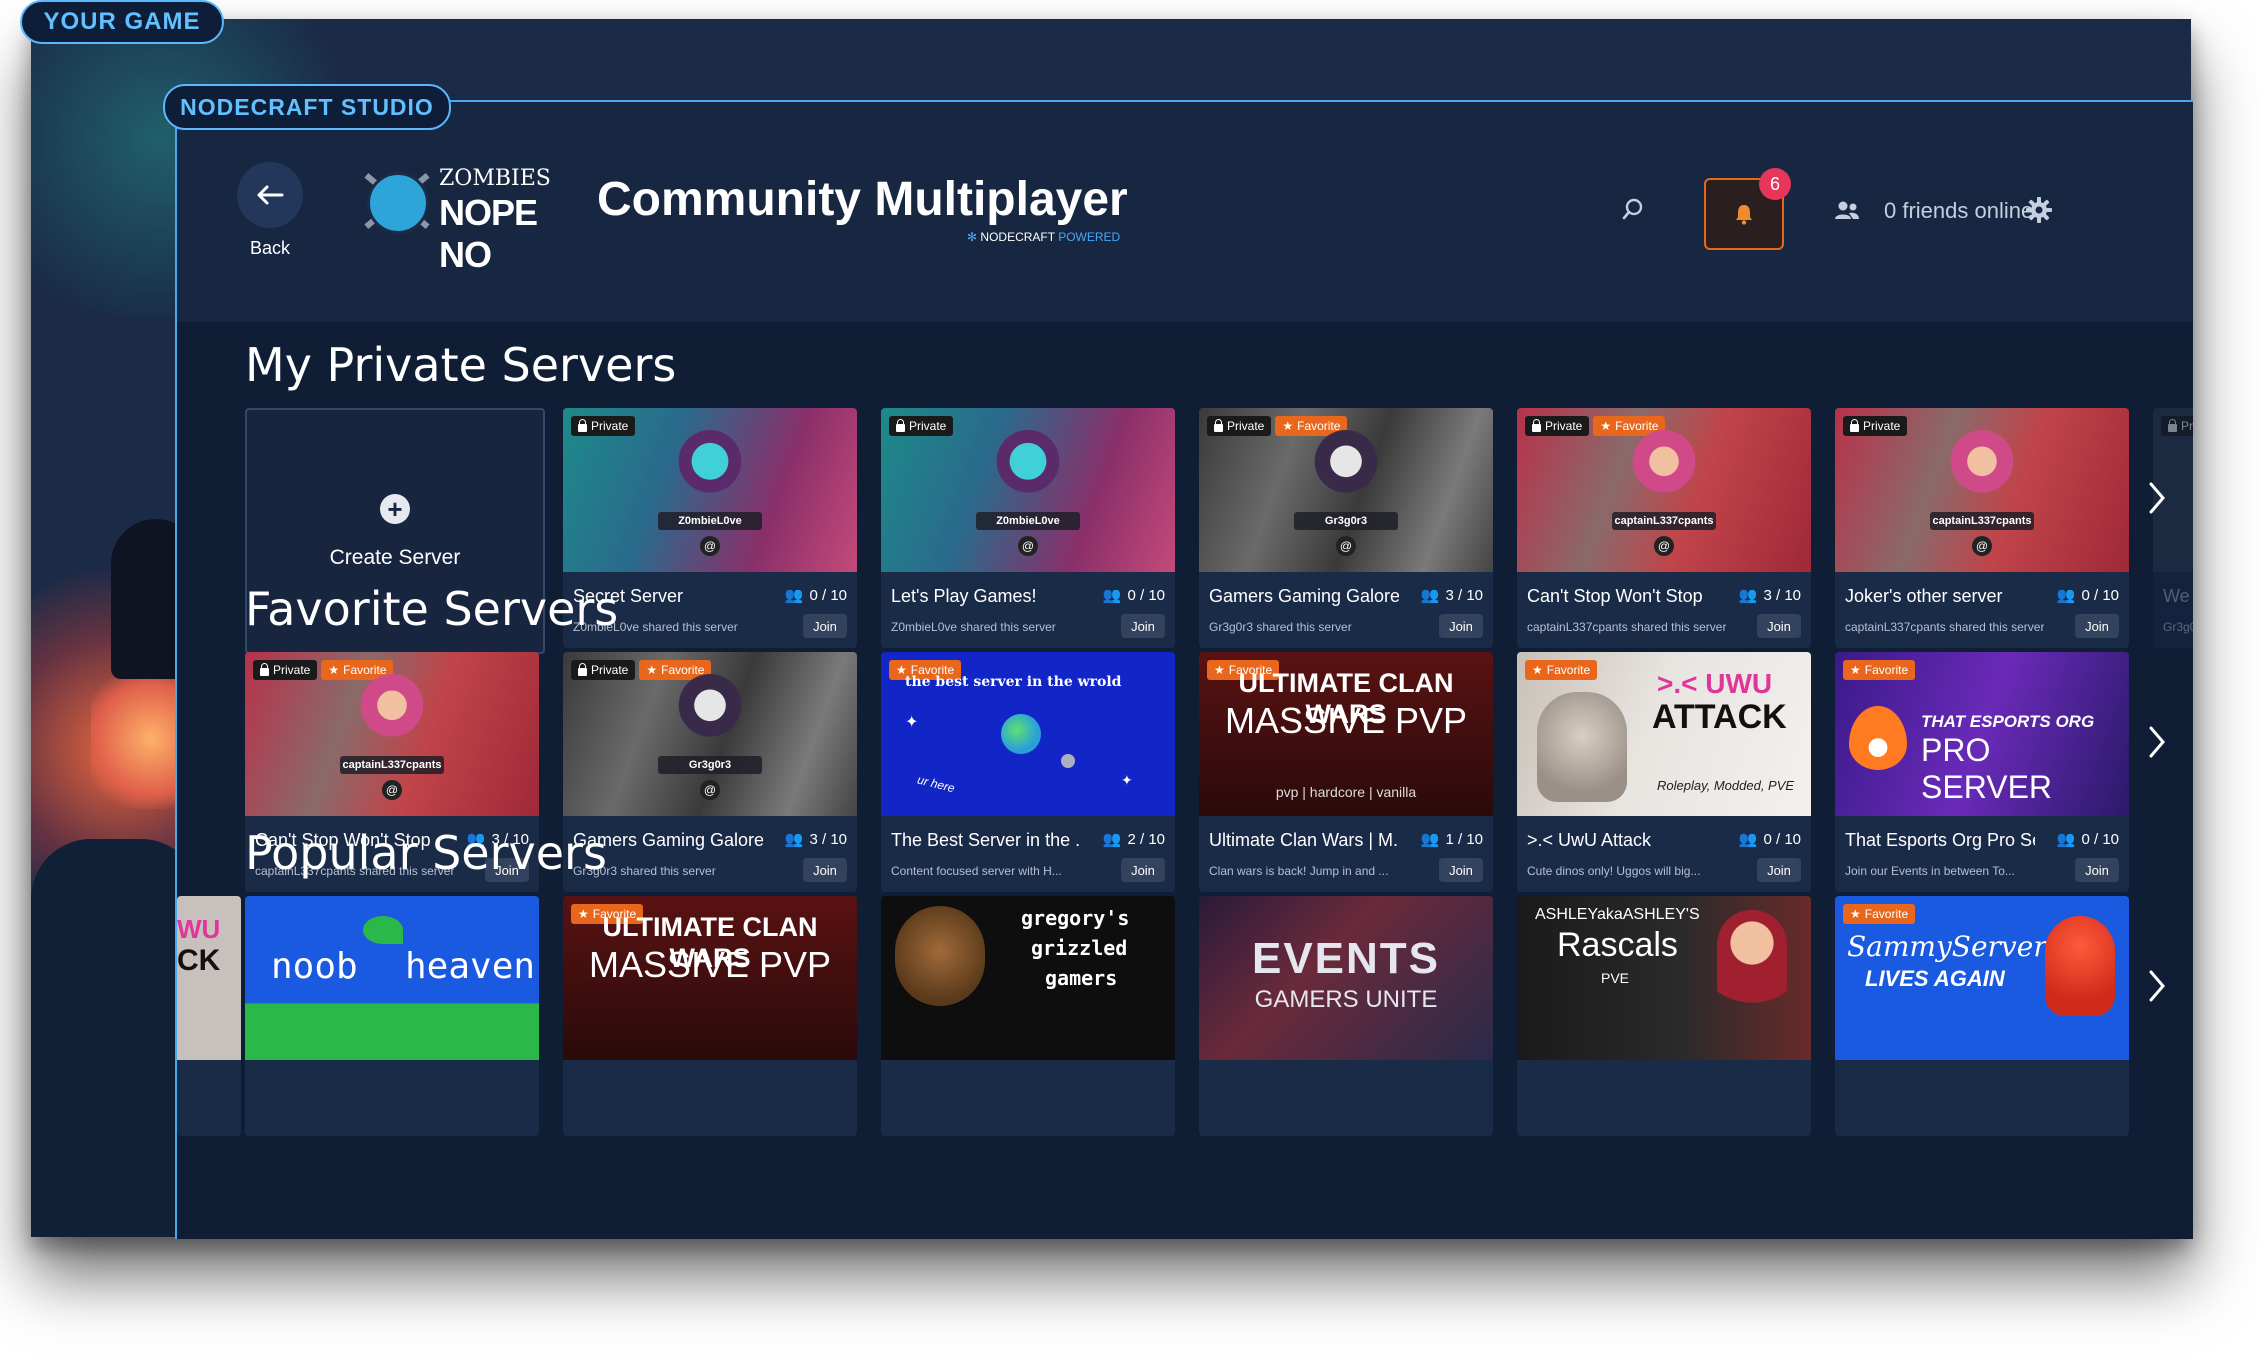  I want to click on badge-row: Priva, so click(2177, 426).